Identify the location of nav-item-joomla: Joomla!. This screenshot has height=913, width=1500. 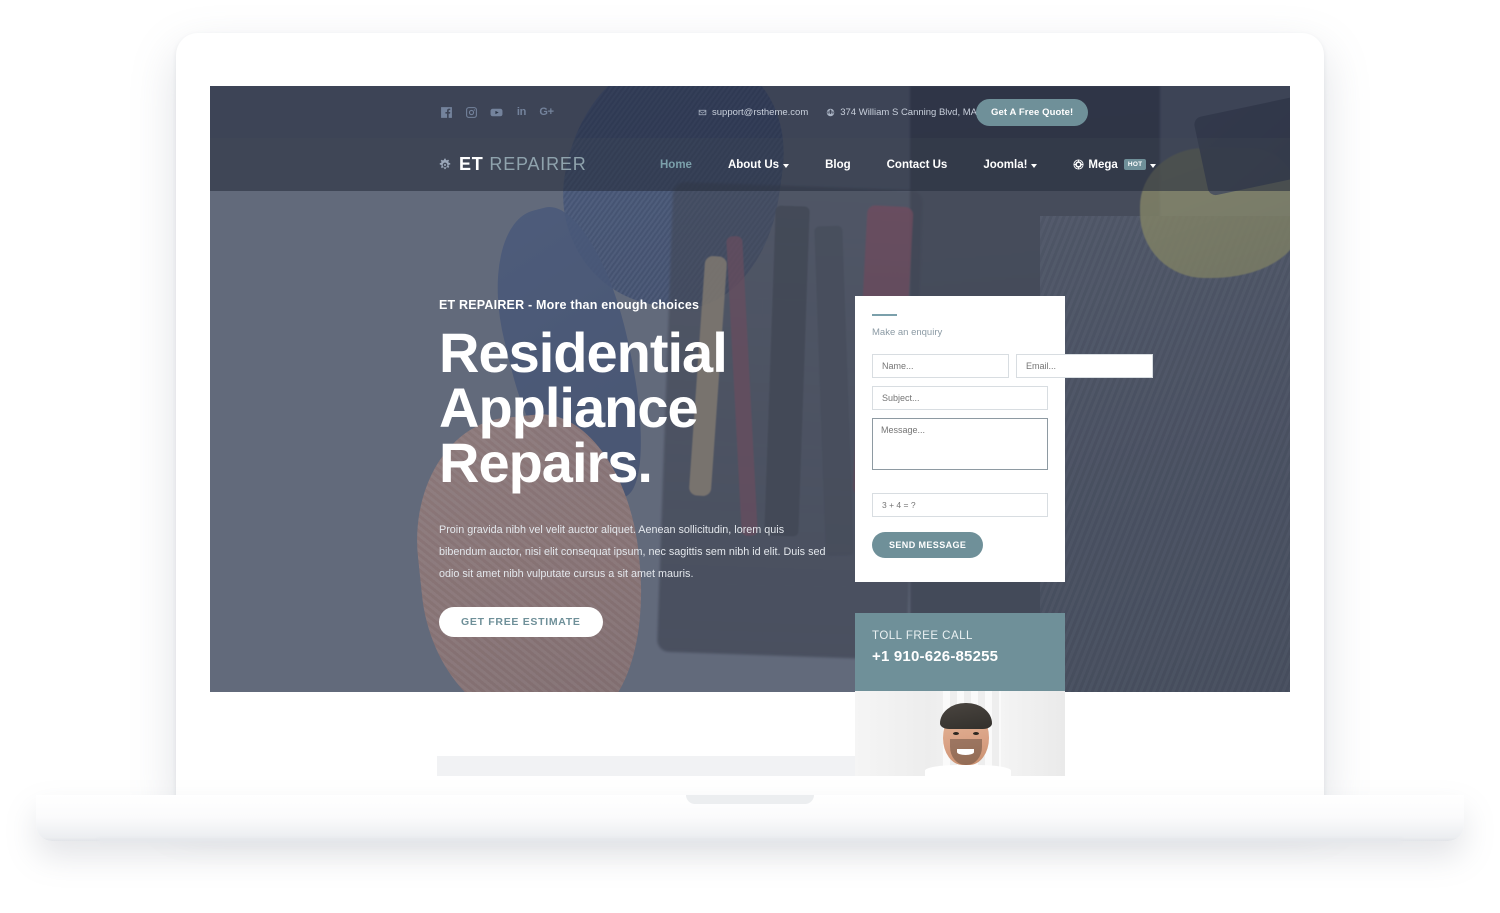
(1010, 164).